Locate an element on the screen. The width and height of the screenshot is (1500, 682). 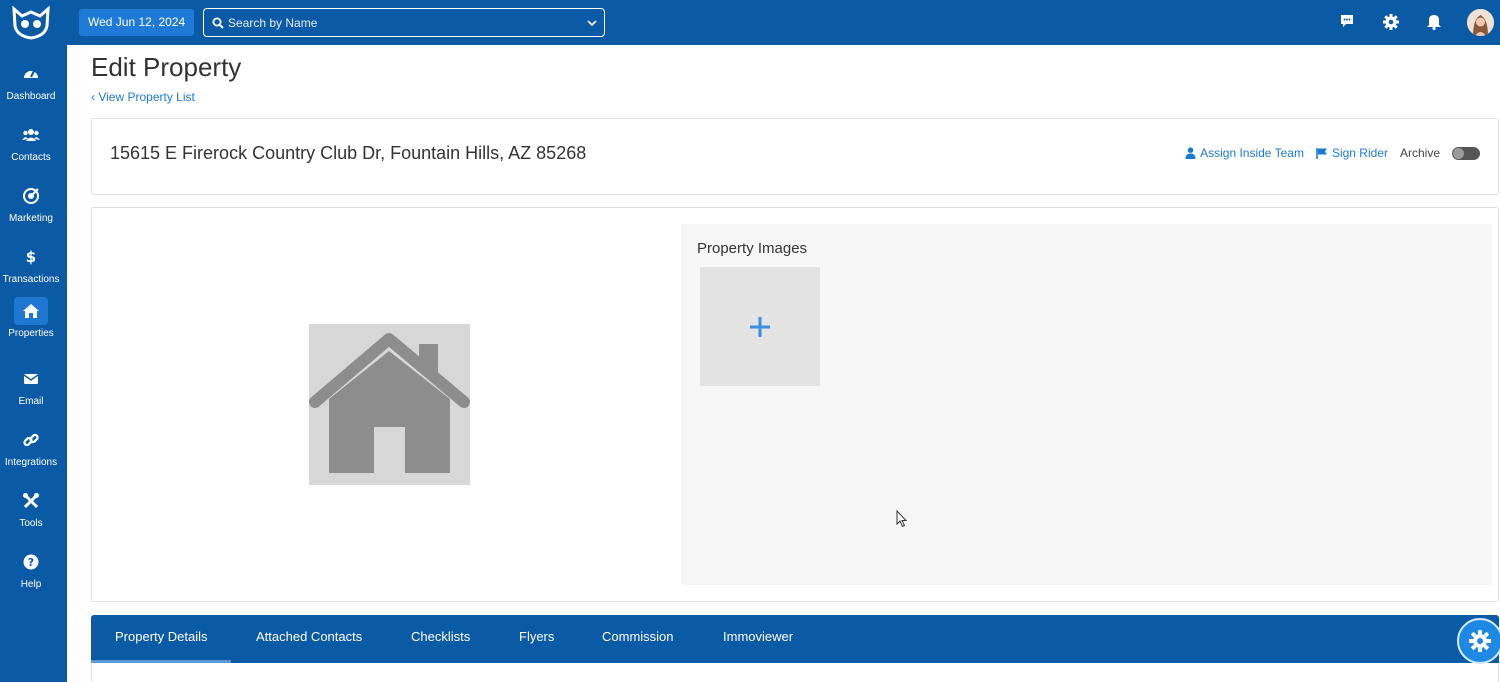
view-property-list-link: ‹ View Property List is located at coordinates (143, 97).